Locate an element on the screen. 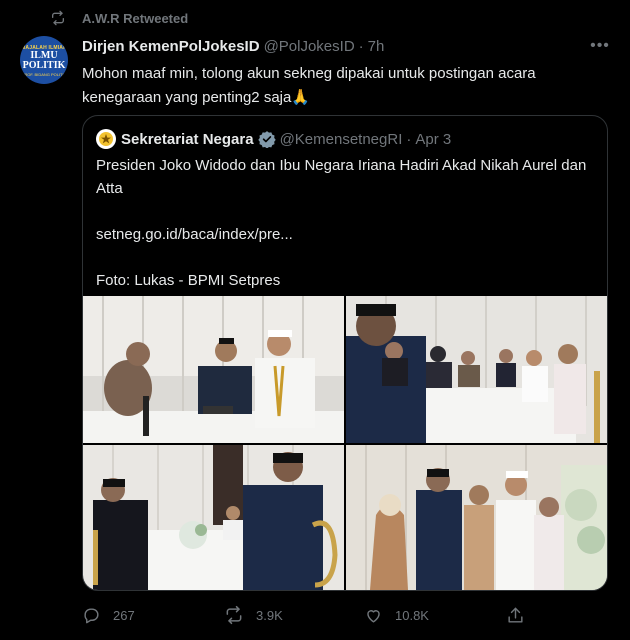 This screenshot has width=630, height=640. retweet-count: 3.9K is located at coordinates (269, 615).